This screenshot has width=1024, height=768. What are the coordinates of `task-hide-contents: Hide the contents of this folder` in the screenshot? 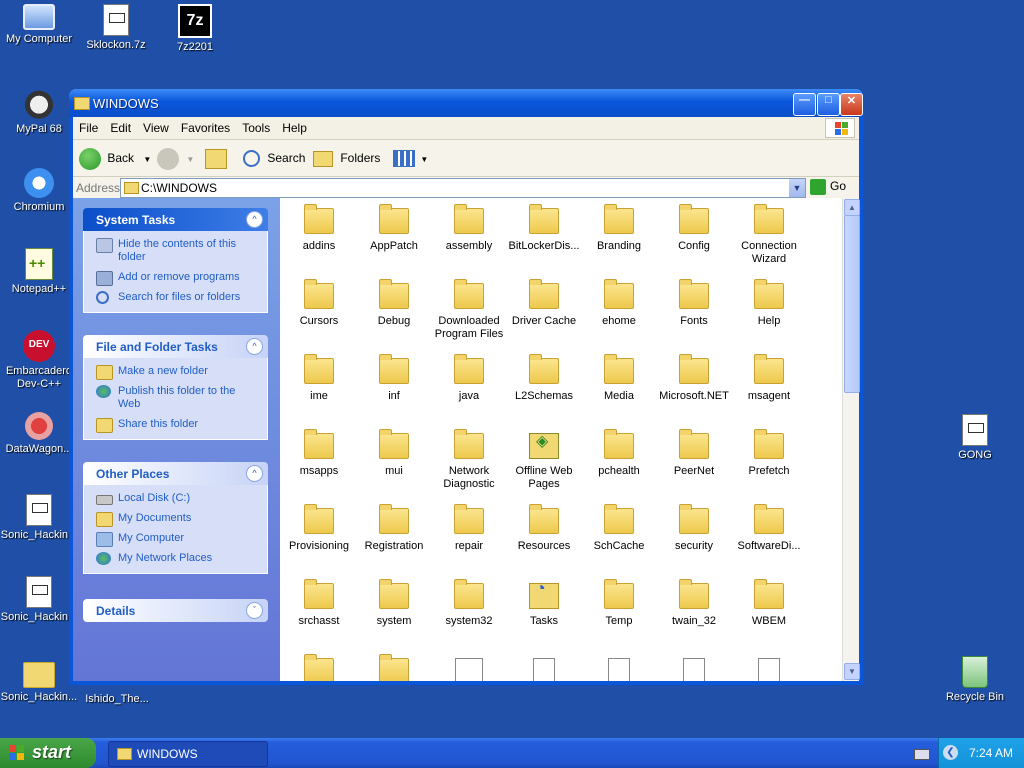 It's located at (177, 251).